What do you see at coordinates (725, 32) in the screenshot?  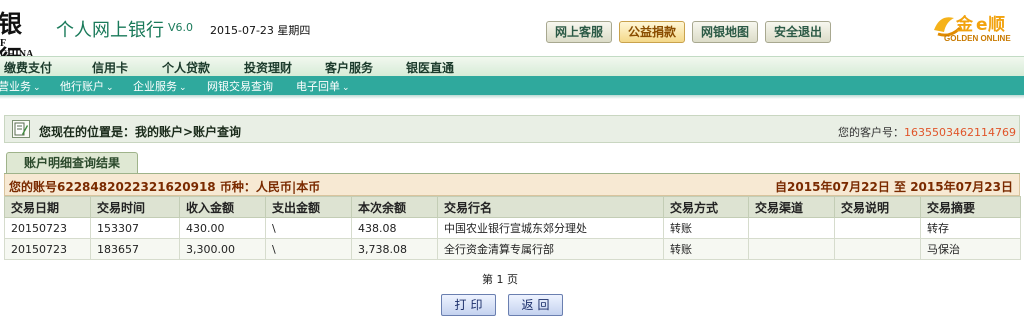 I see `bank-map-button: 网银地图` at bounding box center [725, 32].